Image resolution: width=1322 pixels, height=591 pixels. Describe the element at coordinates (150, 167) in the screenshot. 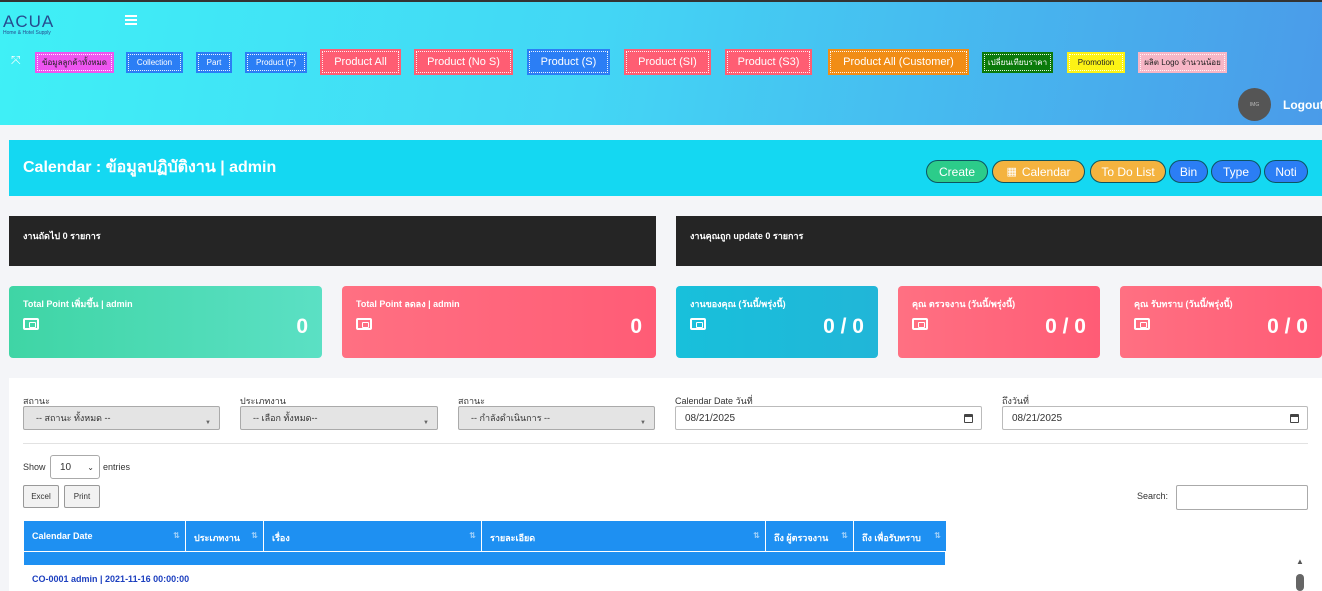

I see `page-title: Calendar : ข้อมูลปฏิบัติงาน | admin` at that location.